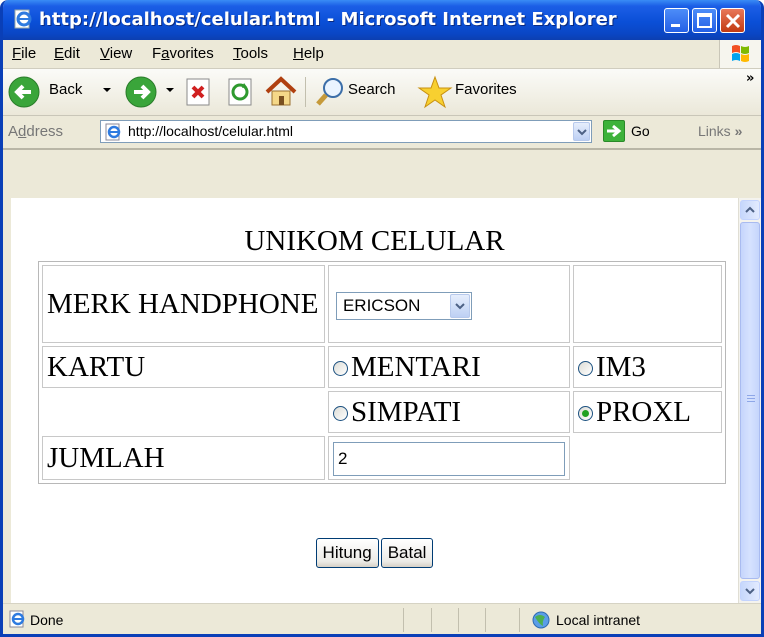 Image resolution: width=764 pixels, height=637 pixels. What do you see at coordinates (676, 20) in the screenshot?
I see `minimize-button` at bounding box center [676, 20].